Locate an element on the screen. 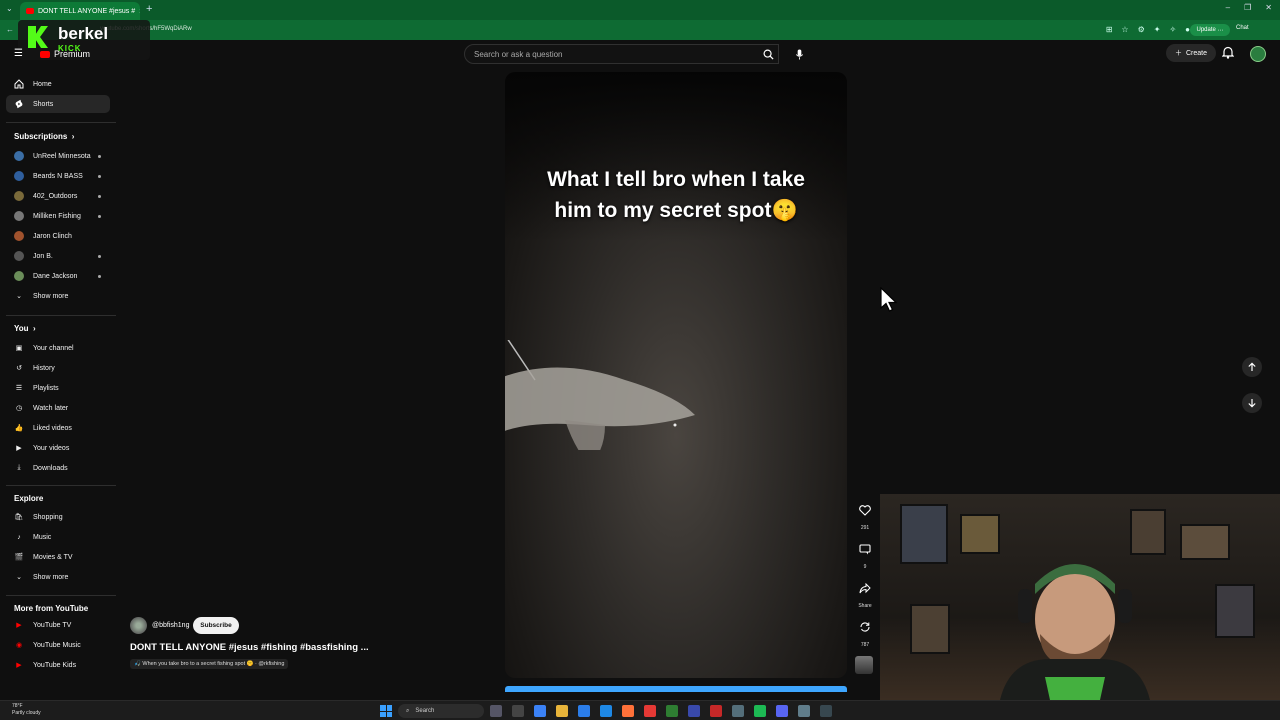 This screenshot has height=720, width=1280. sidebar-item-your-channel: ▣ Your channel is located at coordinates (58, 348).